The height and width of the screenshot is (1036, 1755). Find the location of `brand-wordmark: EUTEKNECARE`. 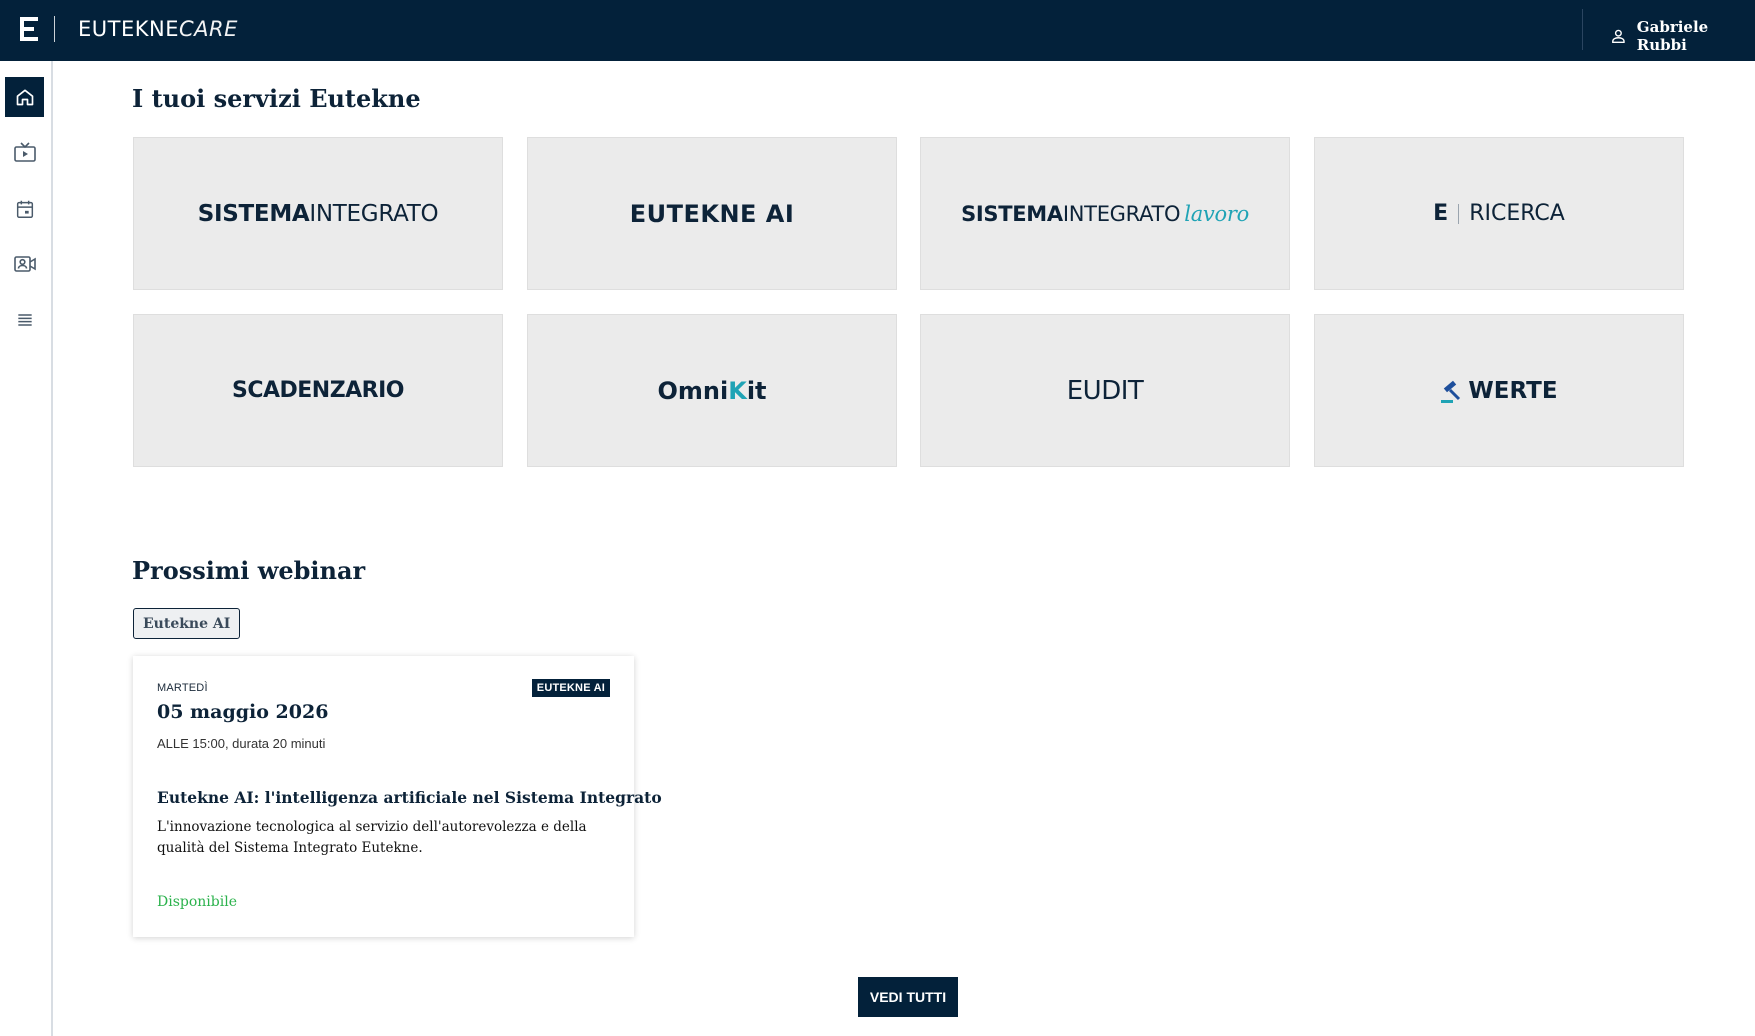

brand-wordmark: EUTEKNECARE is located at coordinates (158, 29).